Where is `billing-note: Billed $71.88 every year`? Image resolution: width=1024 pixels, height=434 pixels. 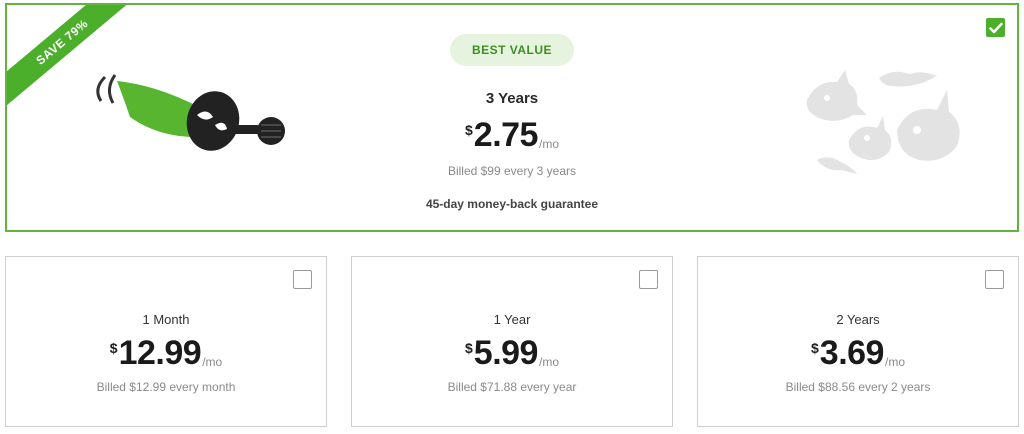 billing-note: Billed $71.88 every year is located at coordinates (512, 387).